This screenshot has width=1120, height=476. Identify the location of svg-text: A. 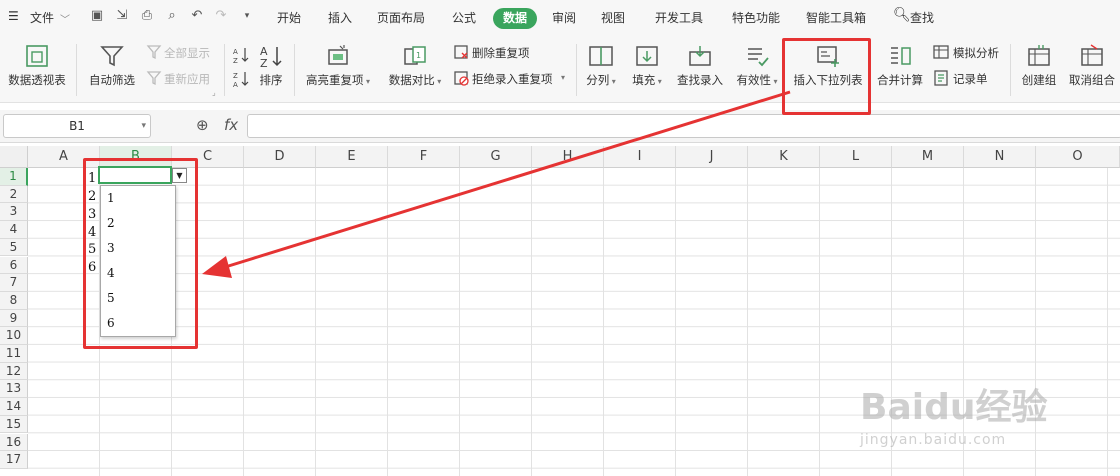
(235, 84).